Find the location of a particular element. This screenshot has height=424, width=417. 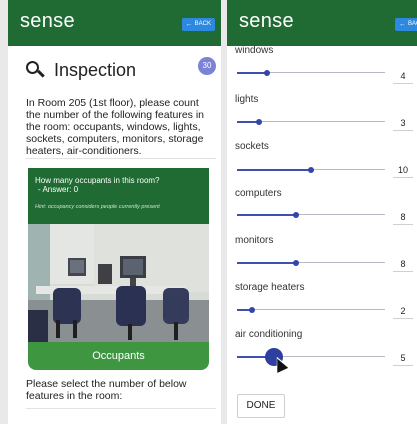

slider-storage-heaters is located at coordinates (311, 310).